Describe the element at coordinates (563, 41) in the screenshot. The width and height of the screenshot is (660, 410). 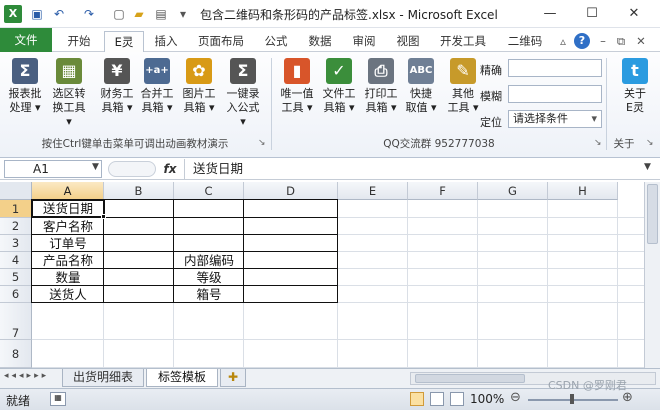
I see `ribbon-collapse-icon: ▵` at that location.